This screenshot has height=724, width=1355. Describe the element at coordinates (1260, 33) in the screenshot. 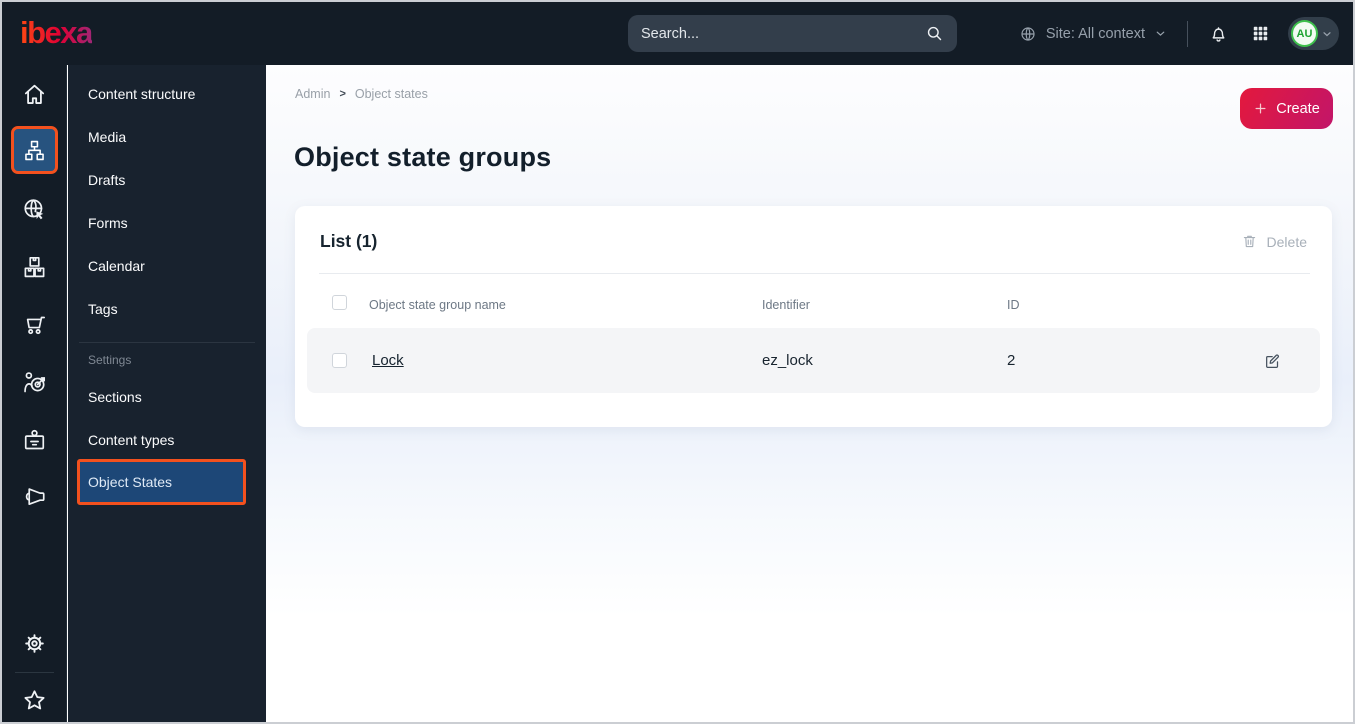

I see `app-switcher-grid-icon` at that location.